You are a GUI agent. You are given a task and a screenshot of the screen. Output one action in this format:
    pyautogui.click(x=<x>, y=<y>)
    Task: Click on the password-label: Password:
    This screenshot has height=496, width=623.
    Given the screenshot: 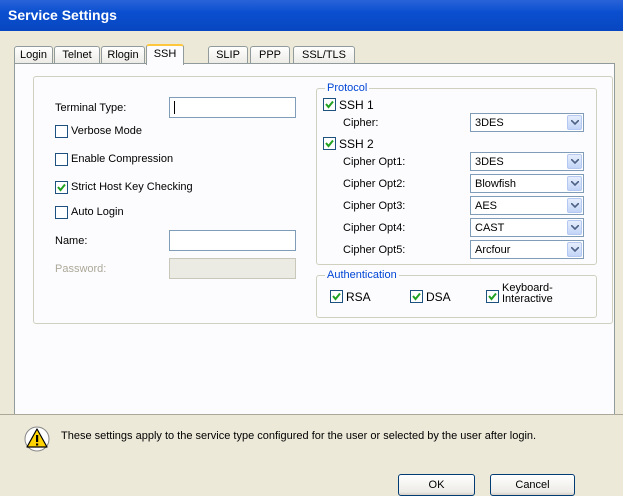 What is the action you would take?
    pyautogui.click(x=81, y=269)
    